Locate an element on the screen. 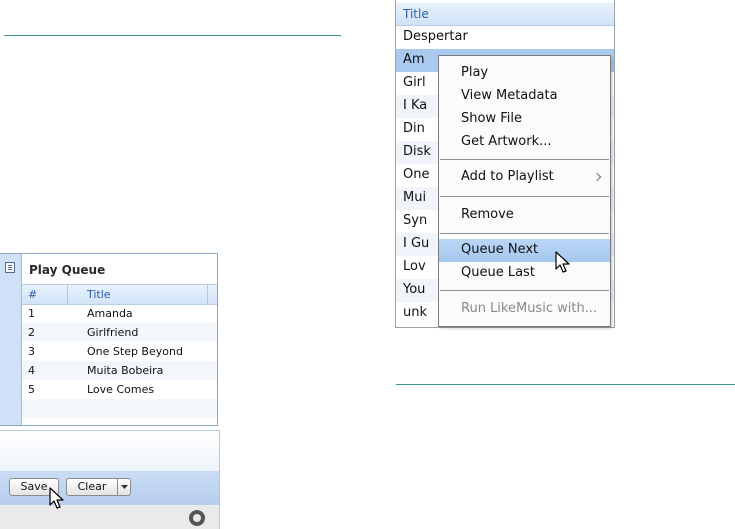  dropdown-arrow-icon is located at coordinates (124, 487).